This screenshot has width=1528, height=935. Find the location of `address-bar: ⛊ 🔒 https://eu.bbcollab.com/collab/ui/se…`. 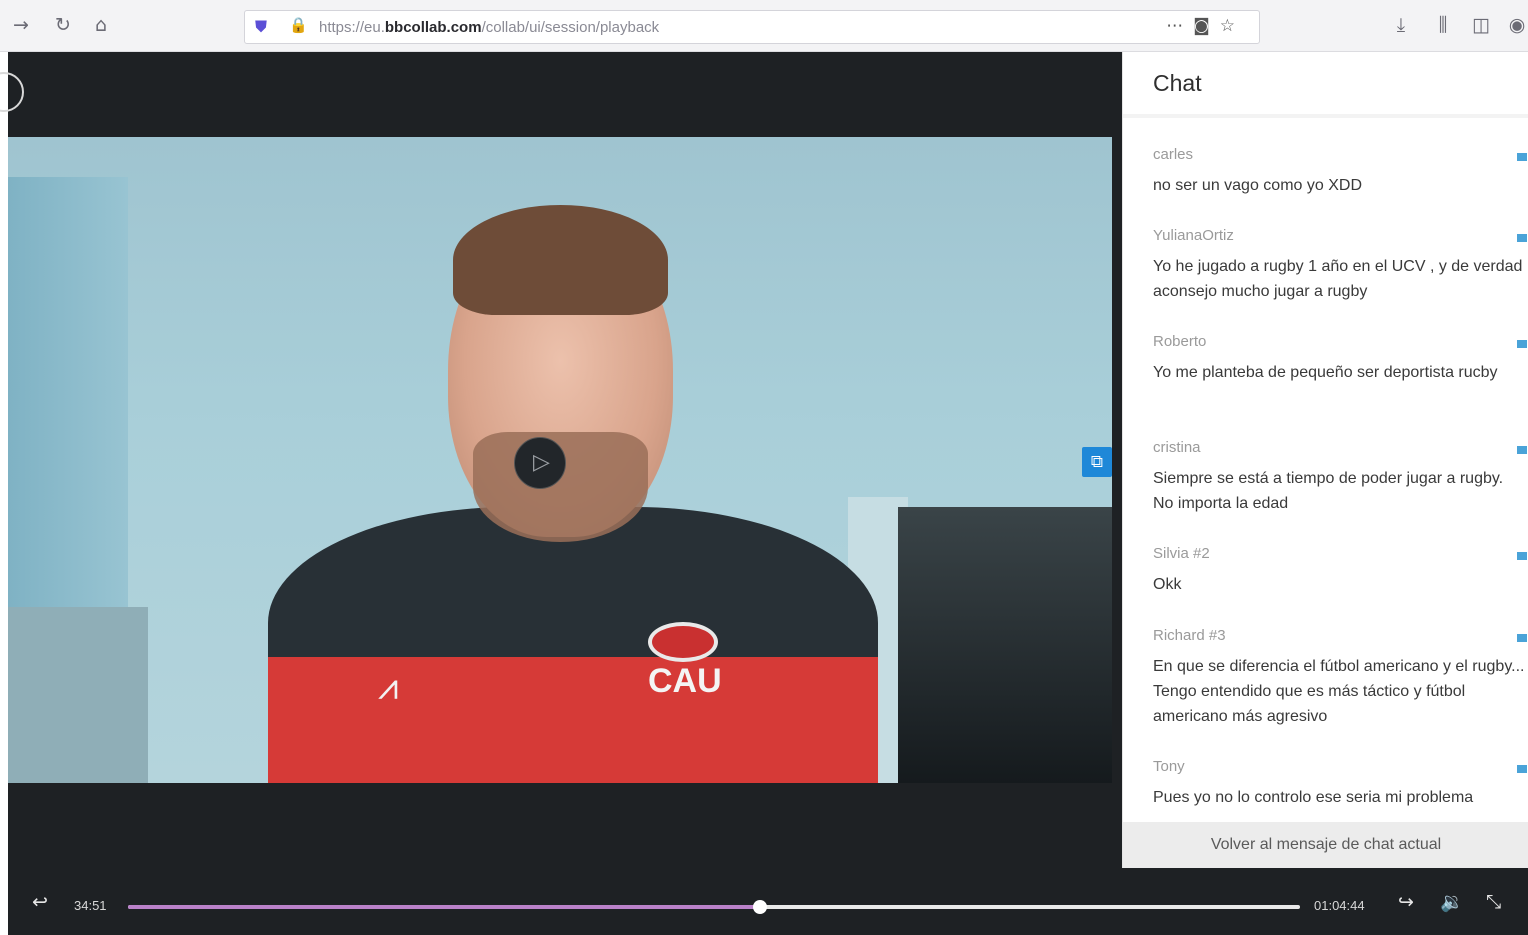

address-bar: ⛊ 🔒 https://eu.bbcollab.com/collab/ui/se… is located at coordinates (752, 27).